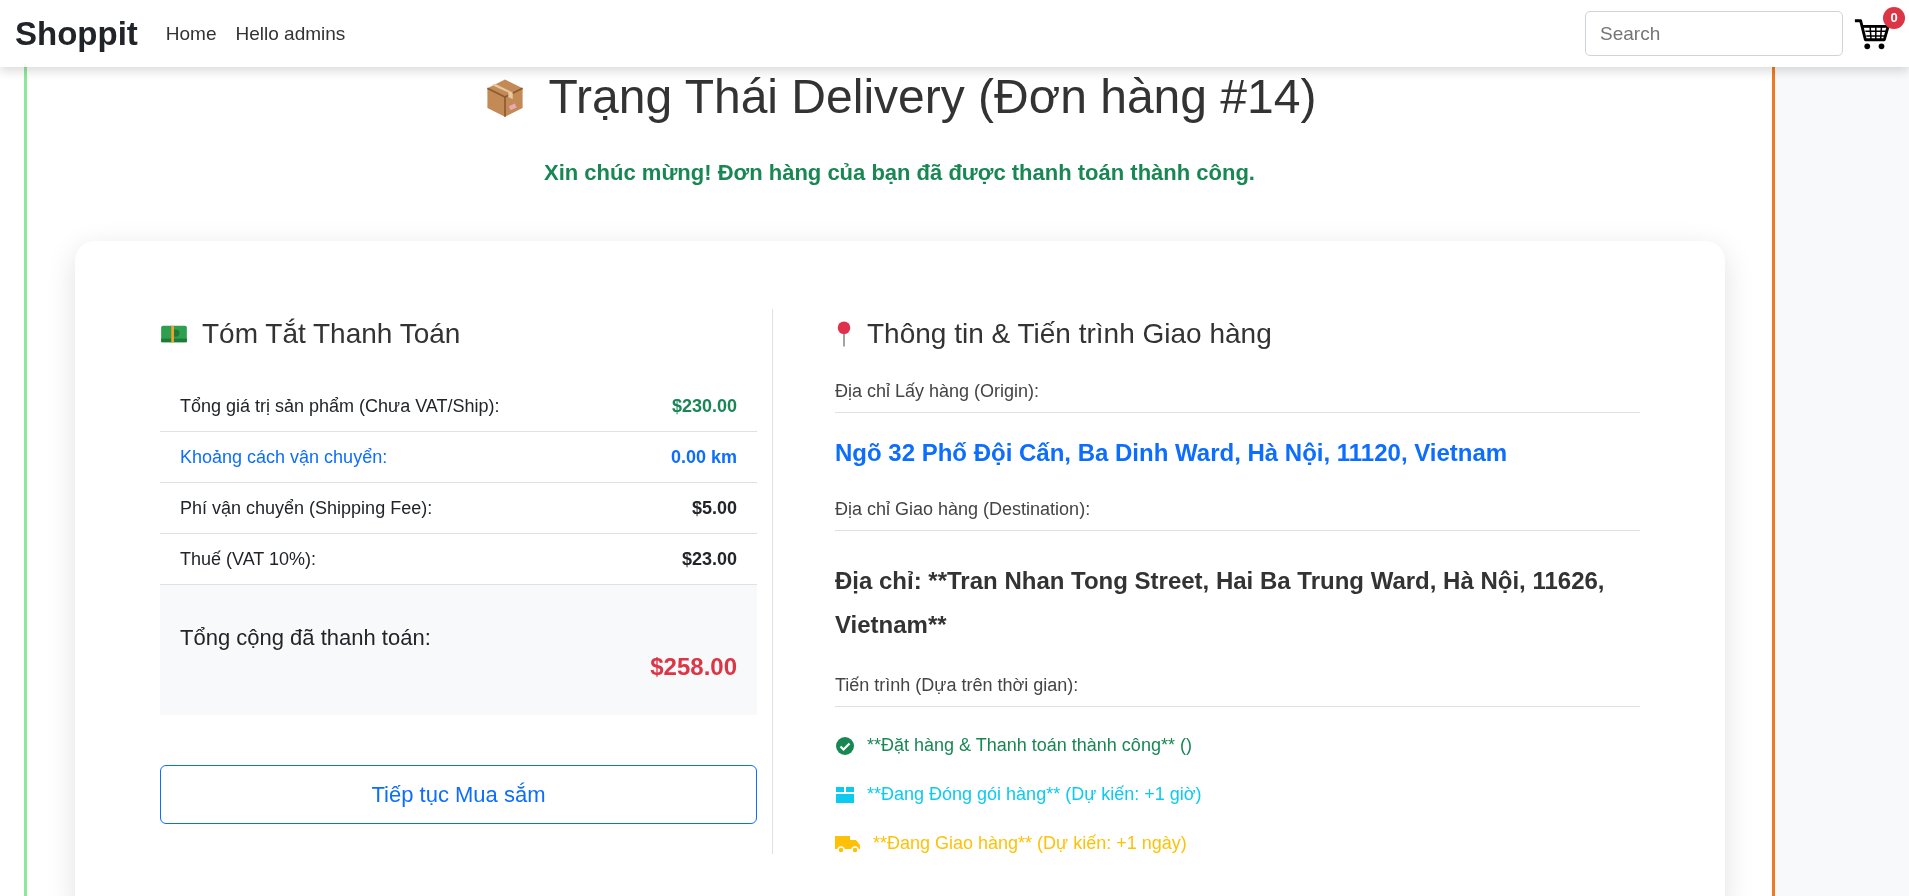  I want to click on brand-logo: Shoppit, so click(76, 33).